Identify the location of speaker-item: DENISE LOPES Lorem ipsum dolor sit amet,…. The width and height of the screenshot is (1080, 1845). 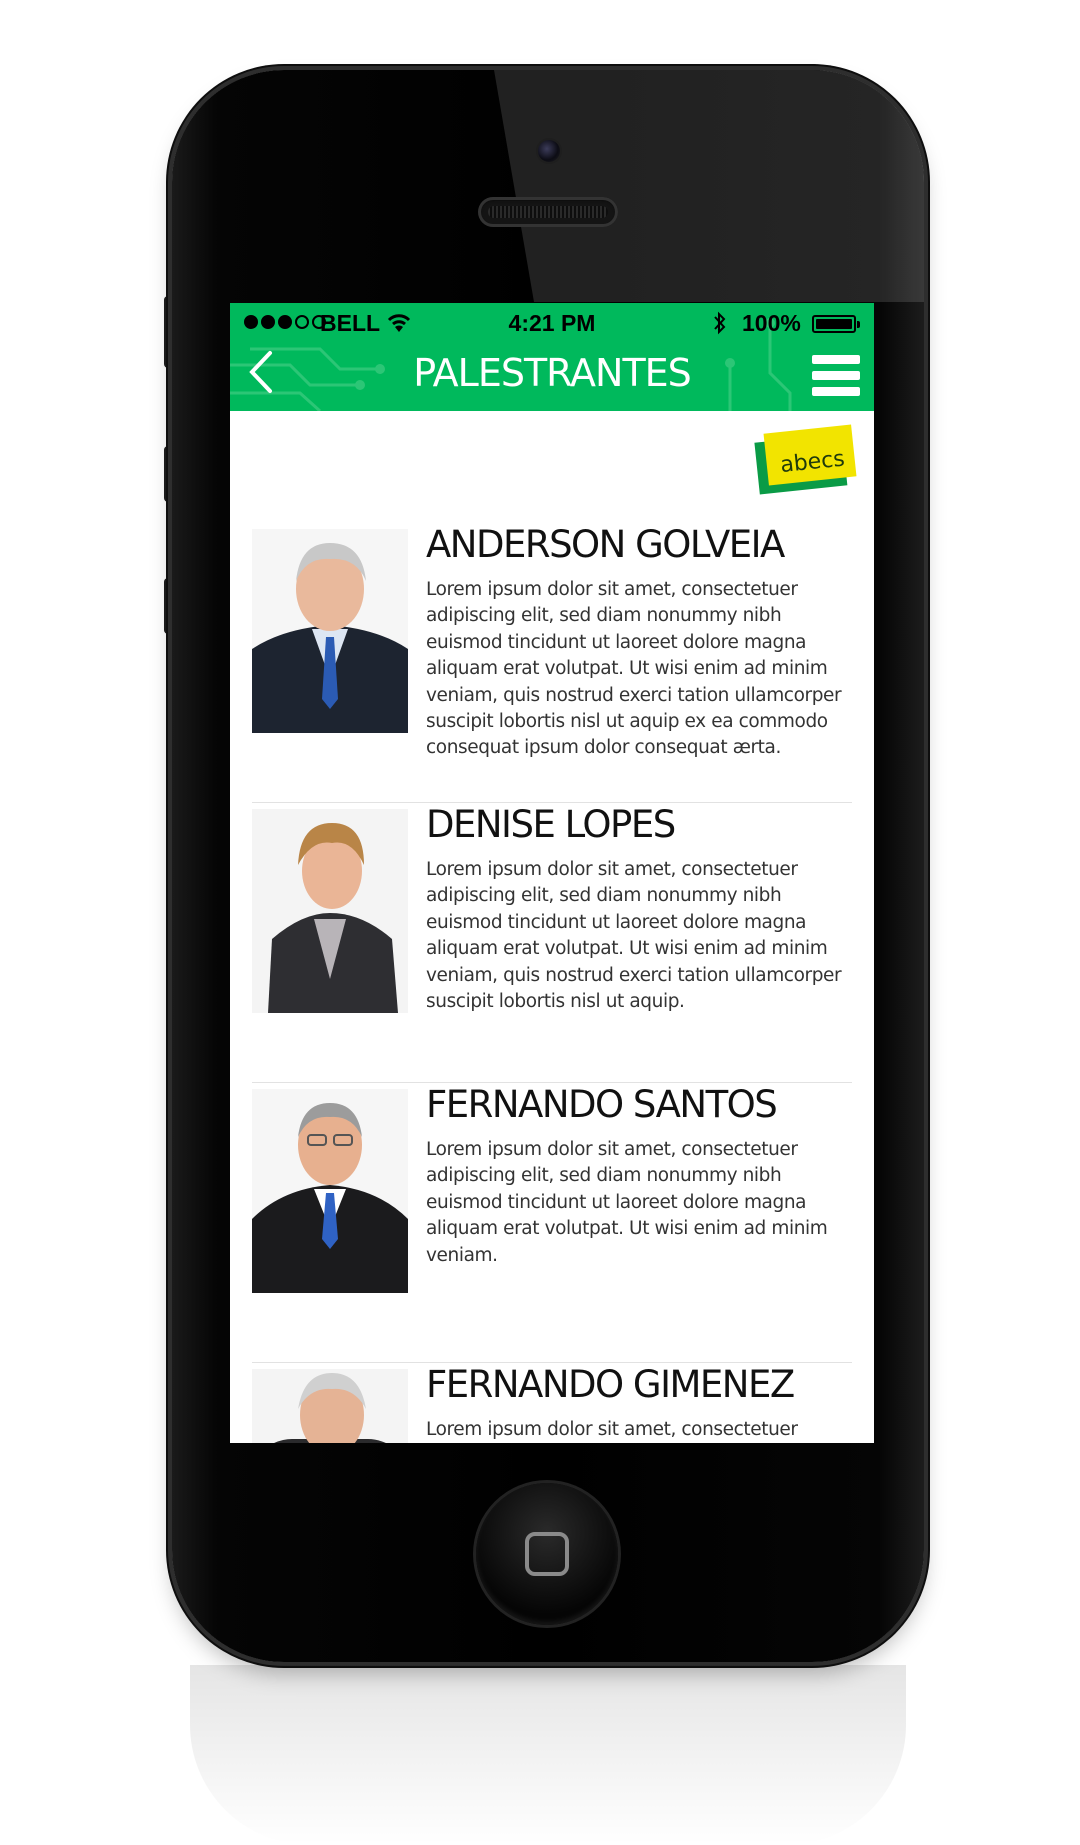
(552, 943).